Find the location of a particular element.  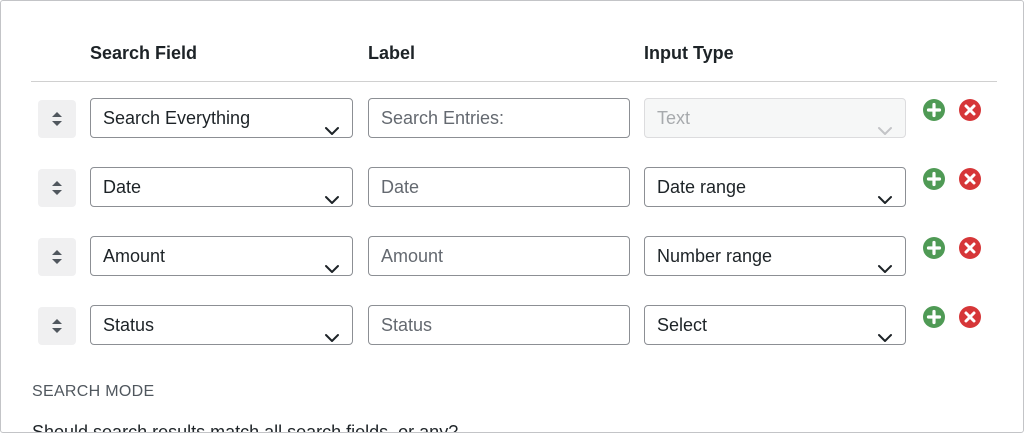

search-field-row: Status Status Select is located at coordinates (512, 327).